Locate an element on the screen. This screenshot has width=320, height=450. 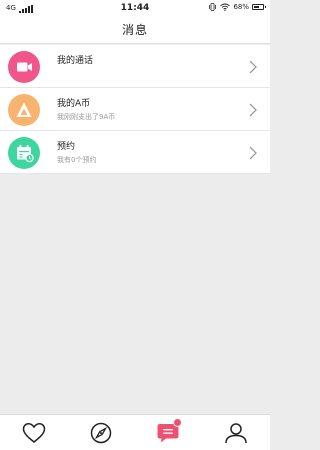
notification-badge is located at coordinates (177, 422).